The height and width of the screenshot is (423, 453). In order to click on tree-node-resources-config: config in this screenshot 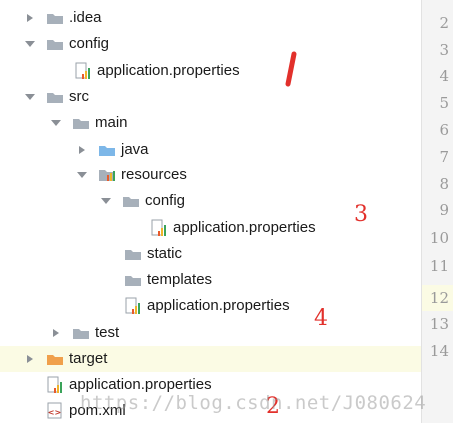, I will do `click(142, 201)`.